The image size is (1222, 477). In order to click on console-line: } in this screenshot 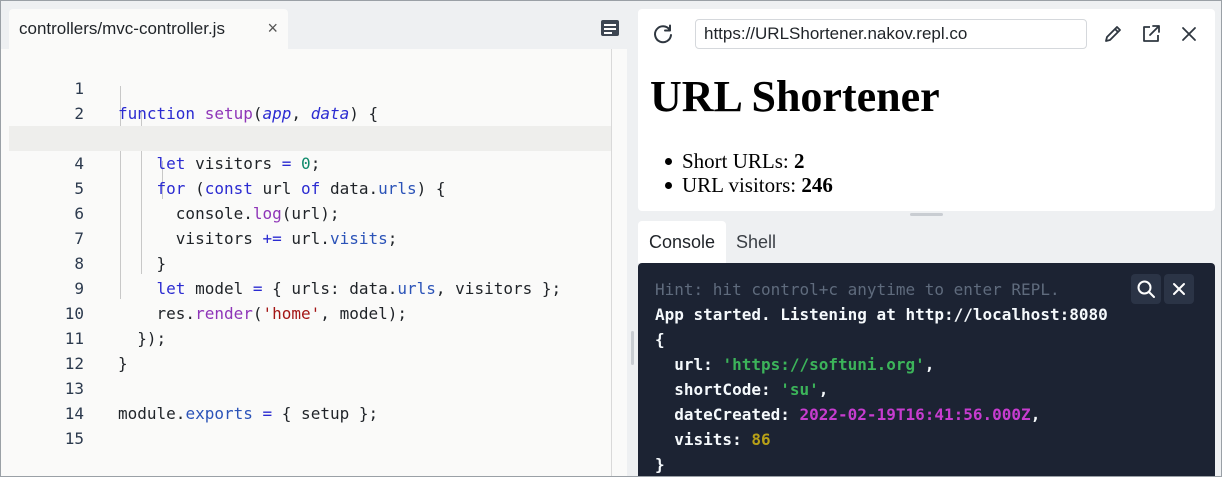, I will do `click(660, 464)`.